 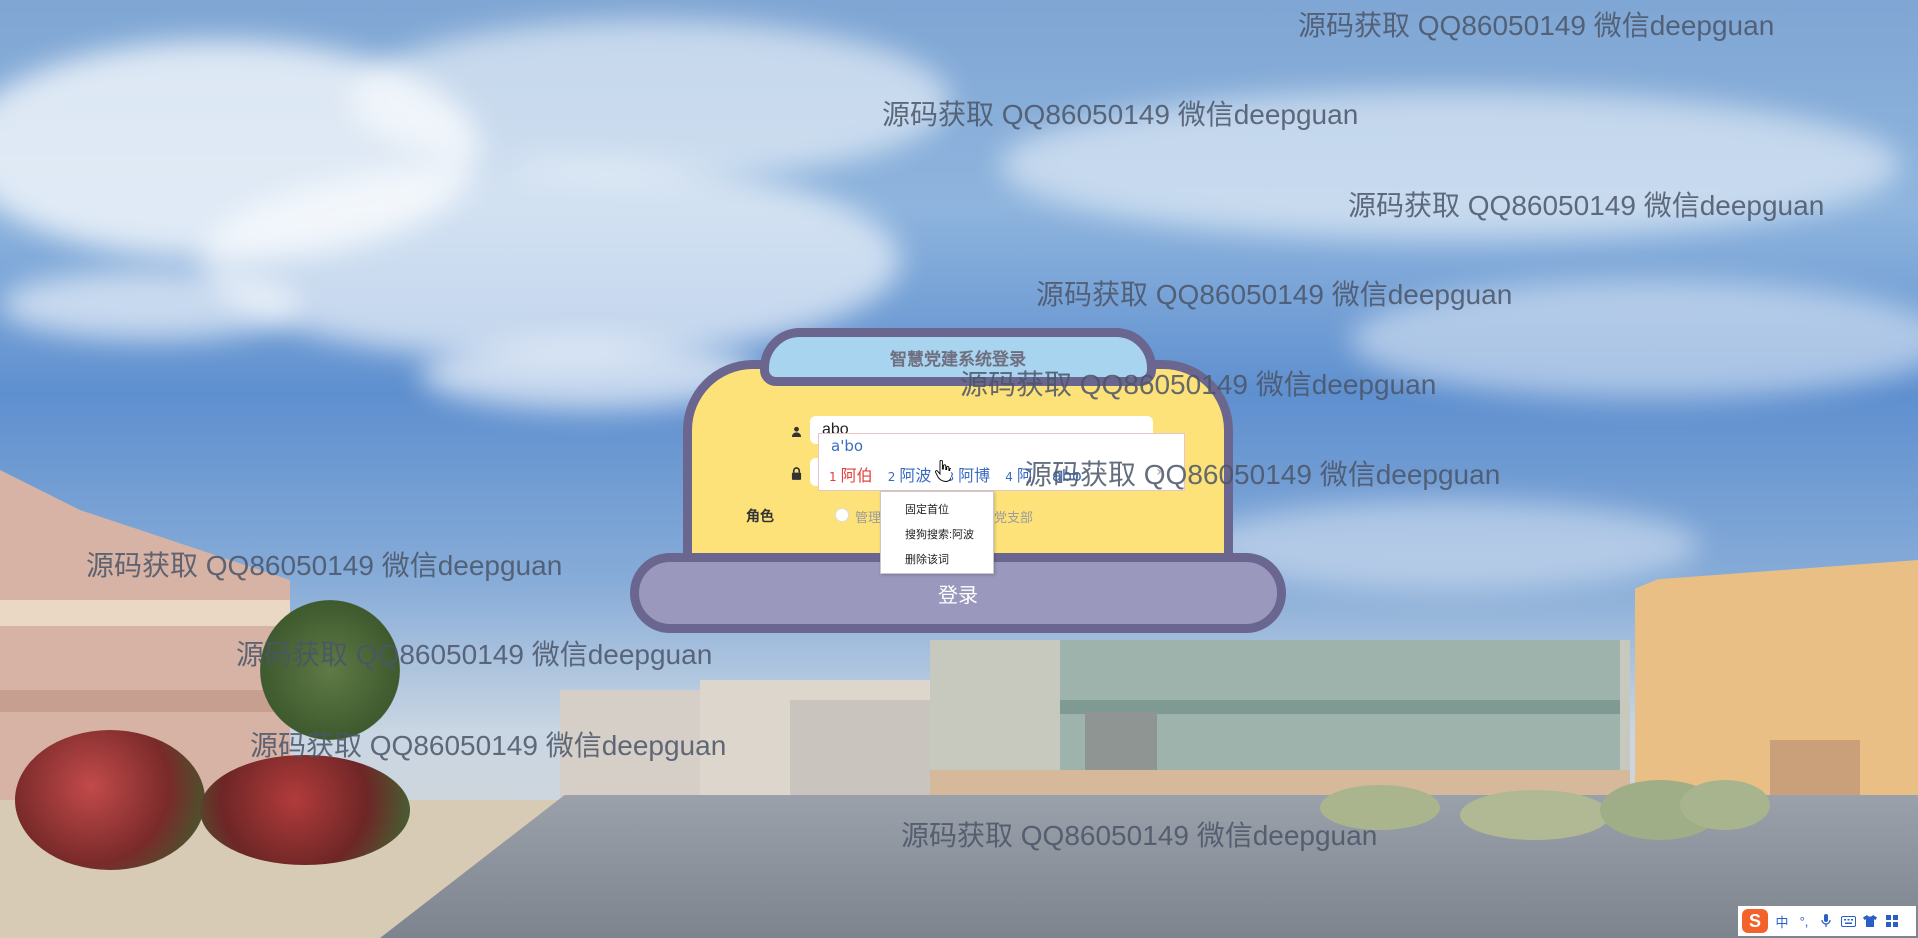 What do you see at coordinates (927, 559) in the screenshot?
I see `ctx-menu-item-delete: 删除该词` at bounding box center [927, 559].